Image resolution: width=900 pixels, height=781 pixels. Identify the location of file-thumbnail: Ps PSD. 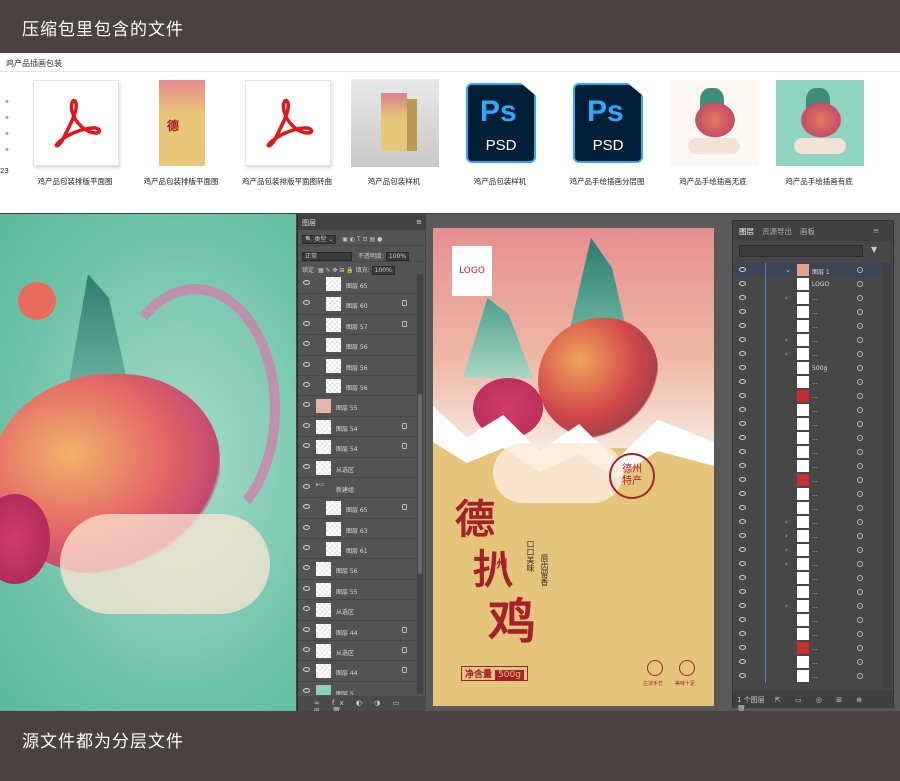
(608, 123).